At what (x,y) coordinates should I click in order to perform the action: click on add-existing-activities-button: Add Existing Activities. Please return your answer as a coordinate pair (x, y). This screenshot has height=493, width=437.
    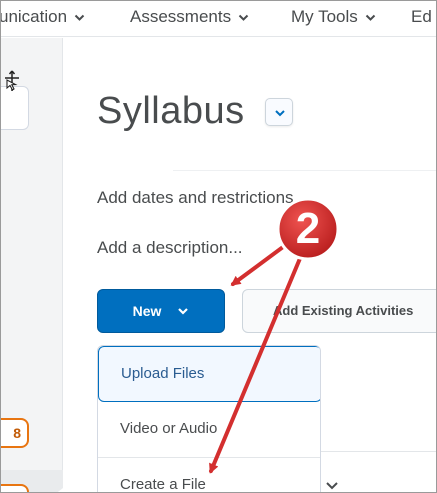
    Looking at the image, I should click on (339, 311).